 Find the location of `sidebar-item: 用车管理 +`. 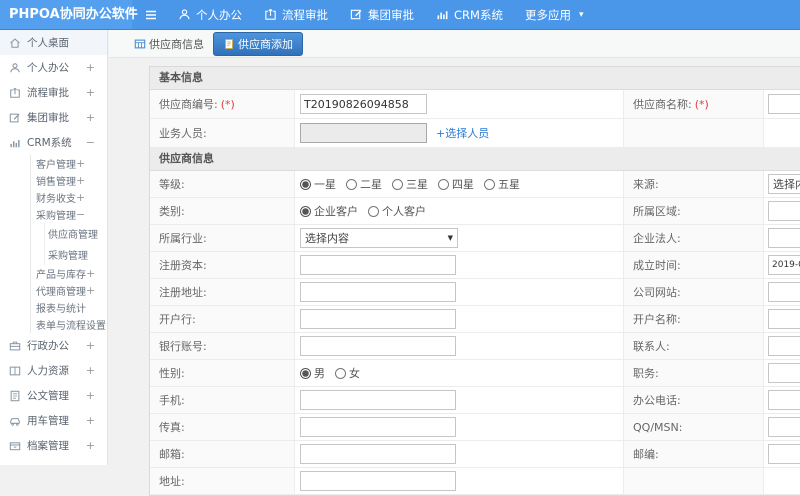

sidebar-item: 用车管理 + is located at coordinates (53, 420).